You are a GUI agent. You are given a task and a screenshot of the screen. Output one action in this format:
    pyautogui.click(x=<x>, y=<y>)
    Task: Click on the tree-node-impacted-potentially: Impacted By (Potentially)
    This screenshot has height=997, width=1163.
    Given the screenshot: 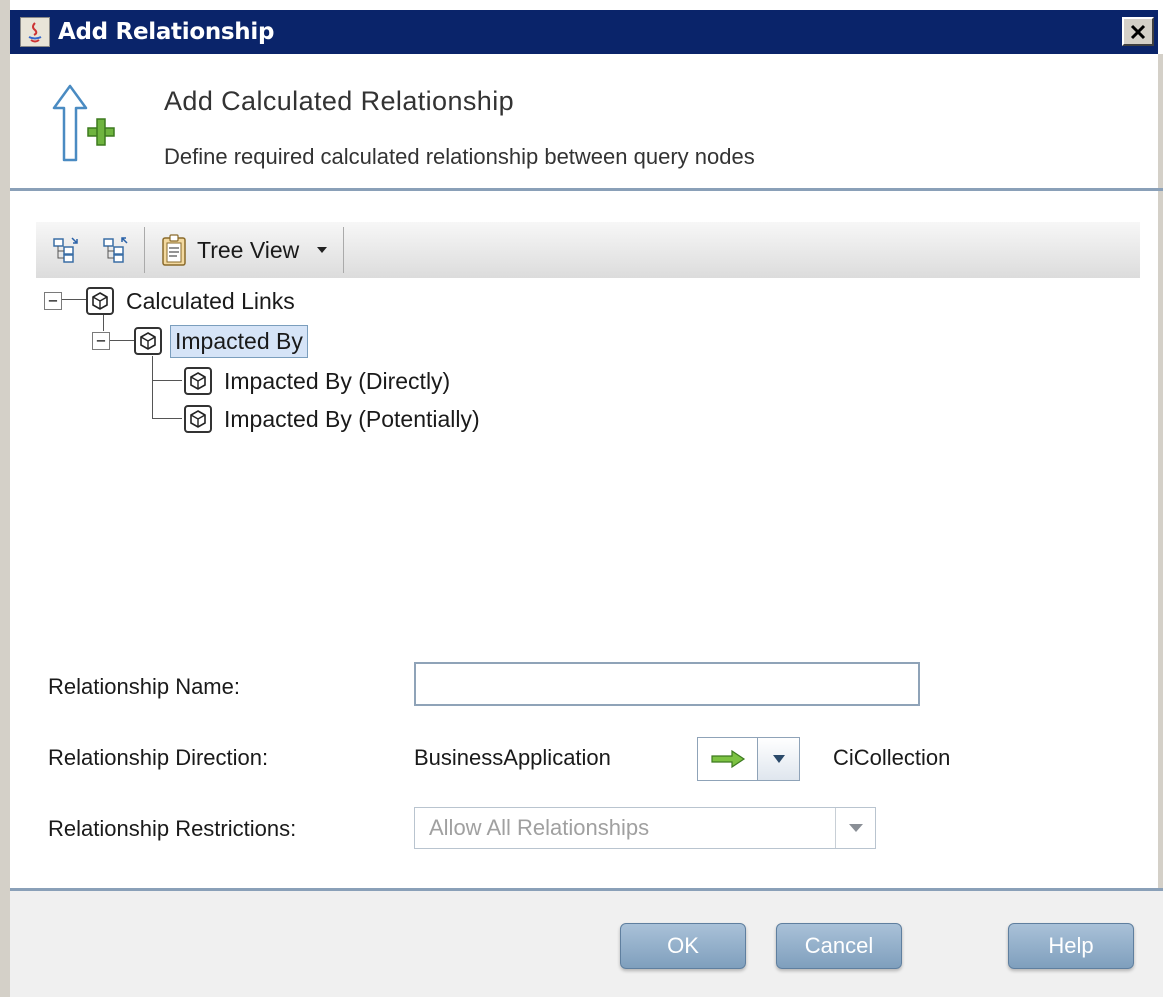 What is the action you would take?
    pyautogui.click(x=334, y=419)
    